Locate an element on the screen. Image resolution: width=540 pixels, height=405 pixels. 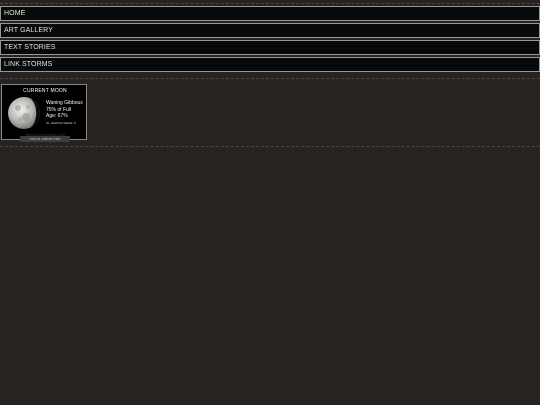
moon-info: Waning Gibbous 75% of Full Age: 67% is located at coordinates (64, 110).